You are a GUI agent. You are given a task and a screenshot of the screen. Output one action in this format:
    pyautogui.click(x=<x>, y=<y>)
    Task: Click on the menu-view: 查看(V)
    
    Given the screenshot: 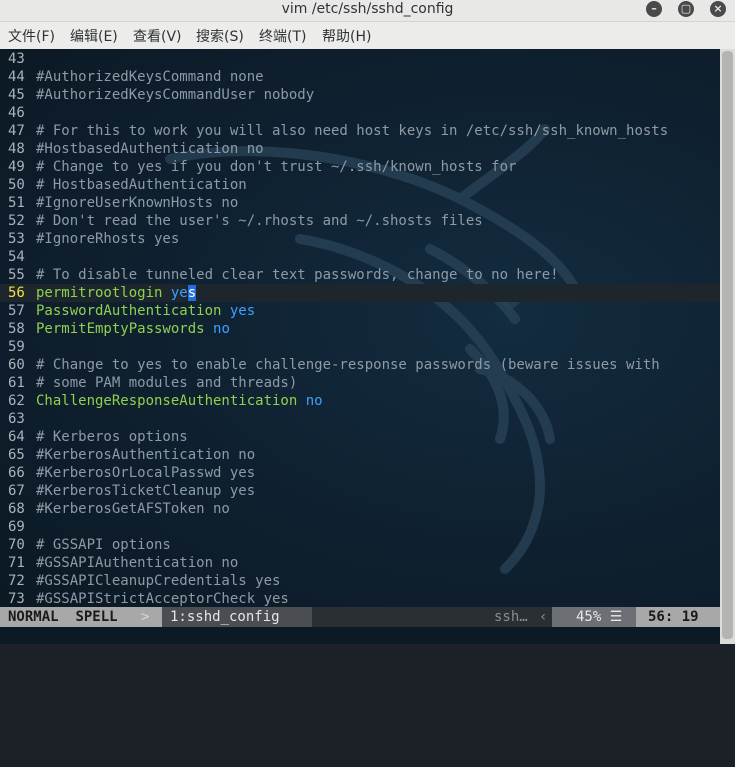 What is the action you would take?
    pyautogui.click(x=157, y=35)
    